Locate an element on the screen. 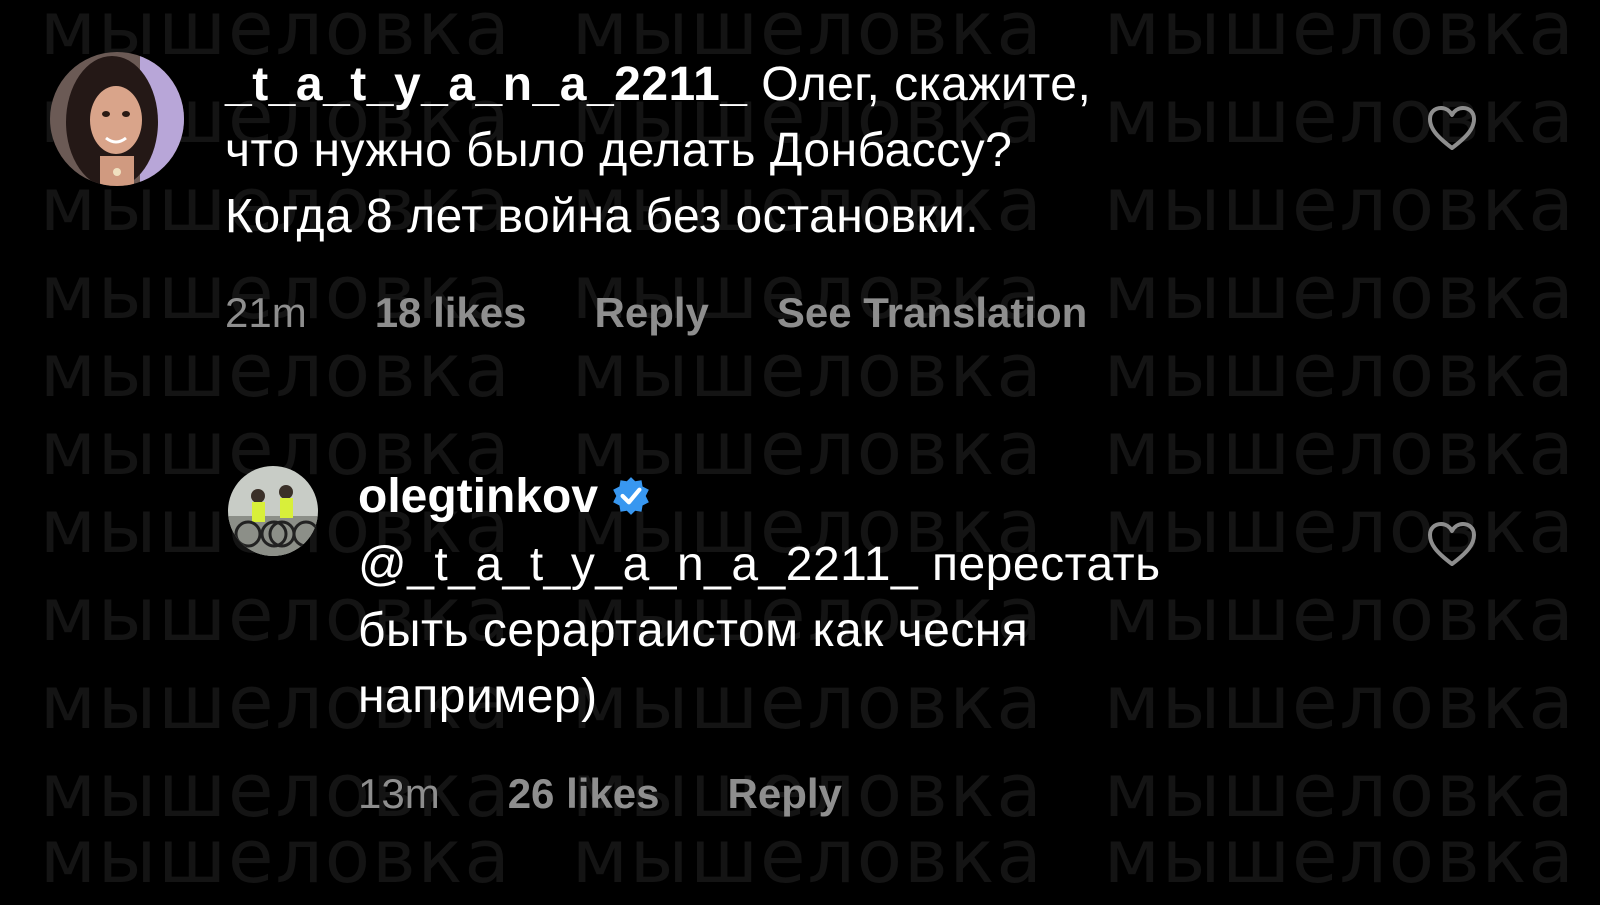 This screenshot has width=1600, height=905. reply-meta: 13m 26 likes Reply is located at coordinates (634, 794).